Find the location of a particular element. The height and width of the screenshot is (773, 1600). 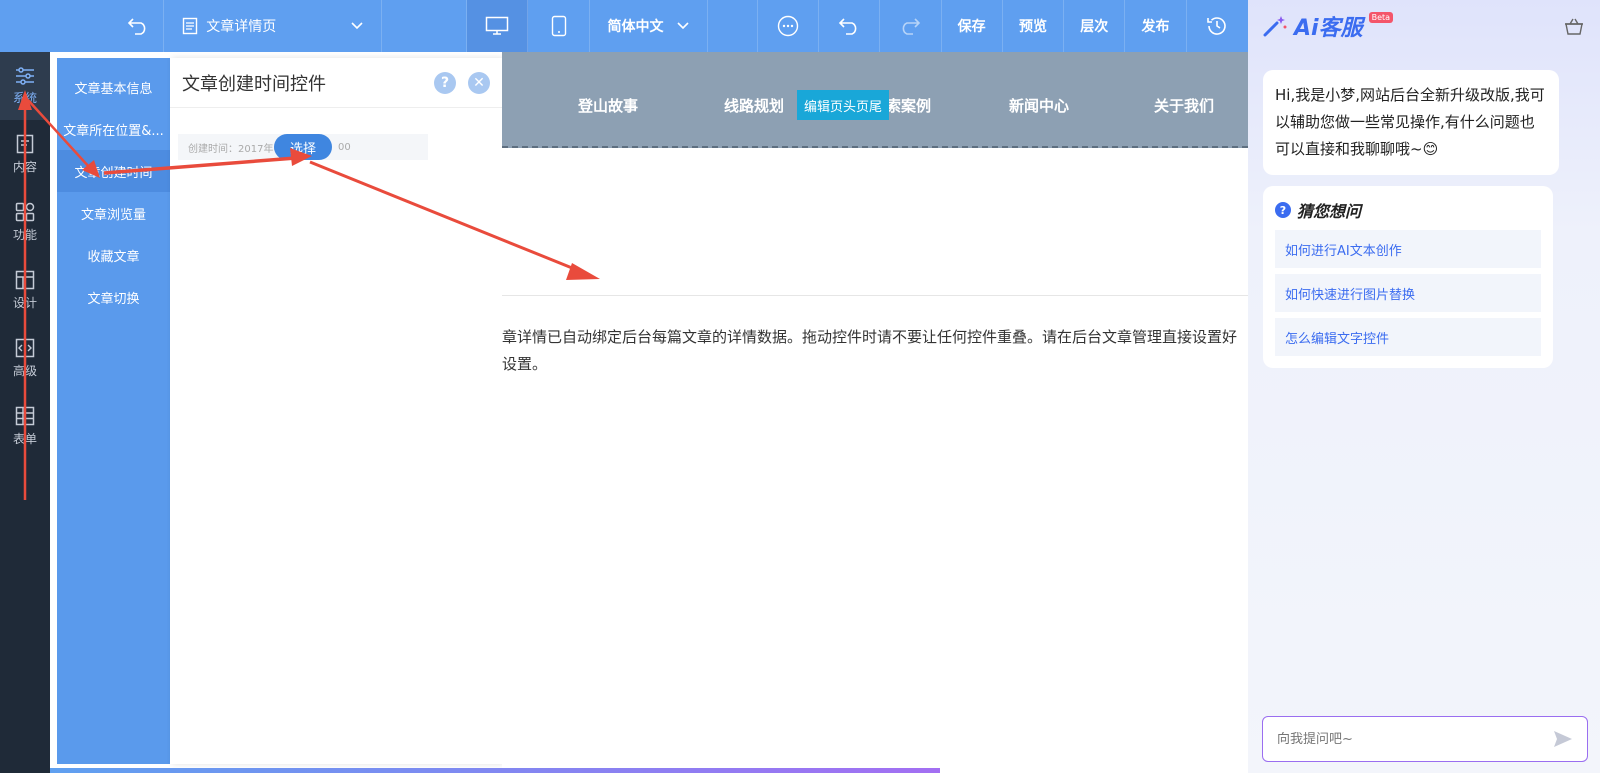

suggested-questions: ? 猜您想问 如何进行AI文本创作 如何快速进行图片替换 怎么编辑文字控件 is located at coordinates (1408, 277).